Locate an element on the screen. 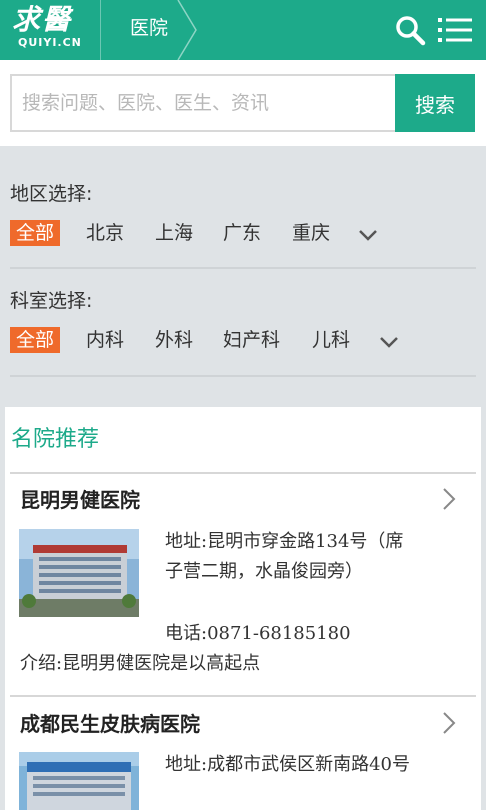 This screenshot has width=486, height=810. department-option-internal: 内科 is located at coordinates (105, 340).